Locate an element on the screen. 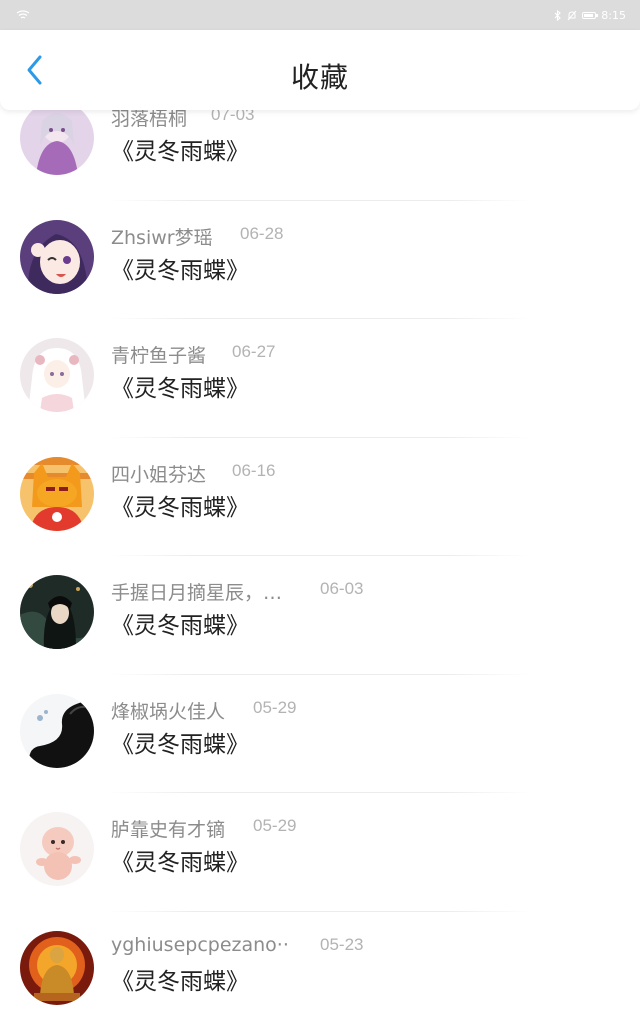  page-title: 收藏 is located at coordinates (319, 77).